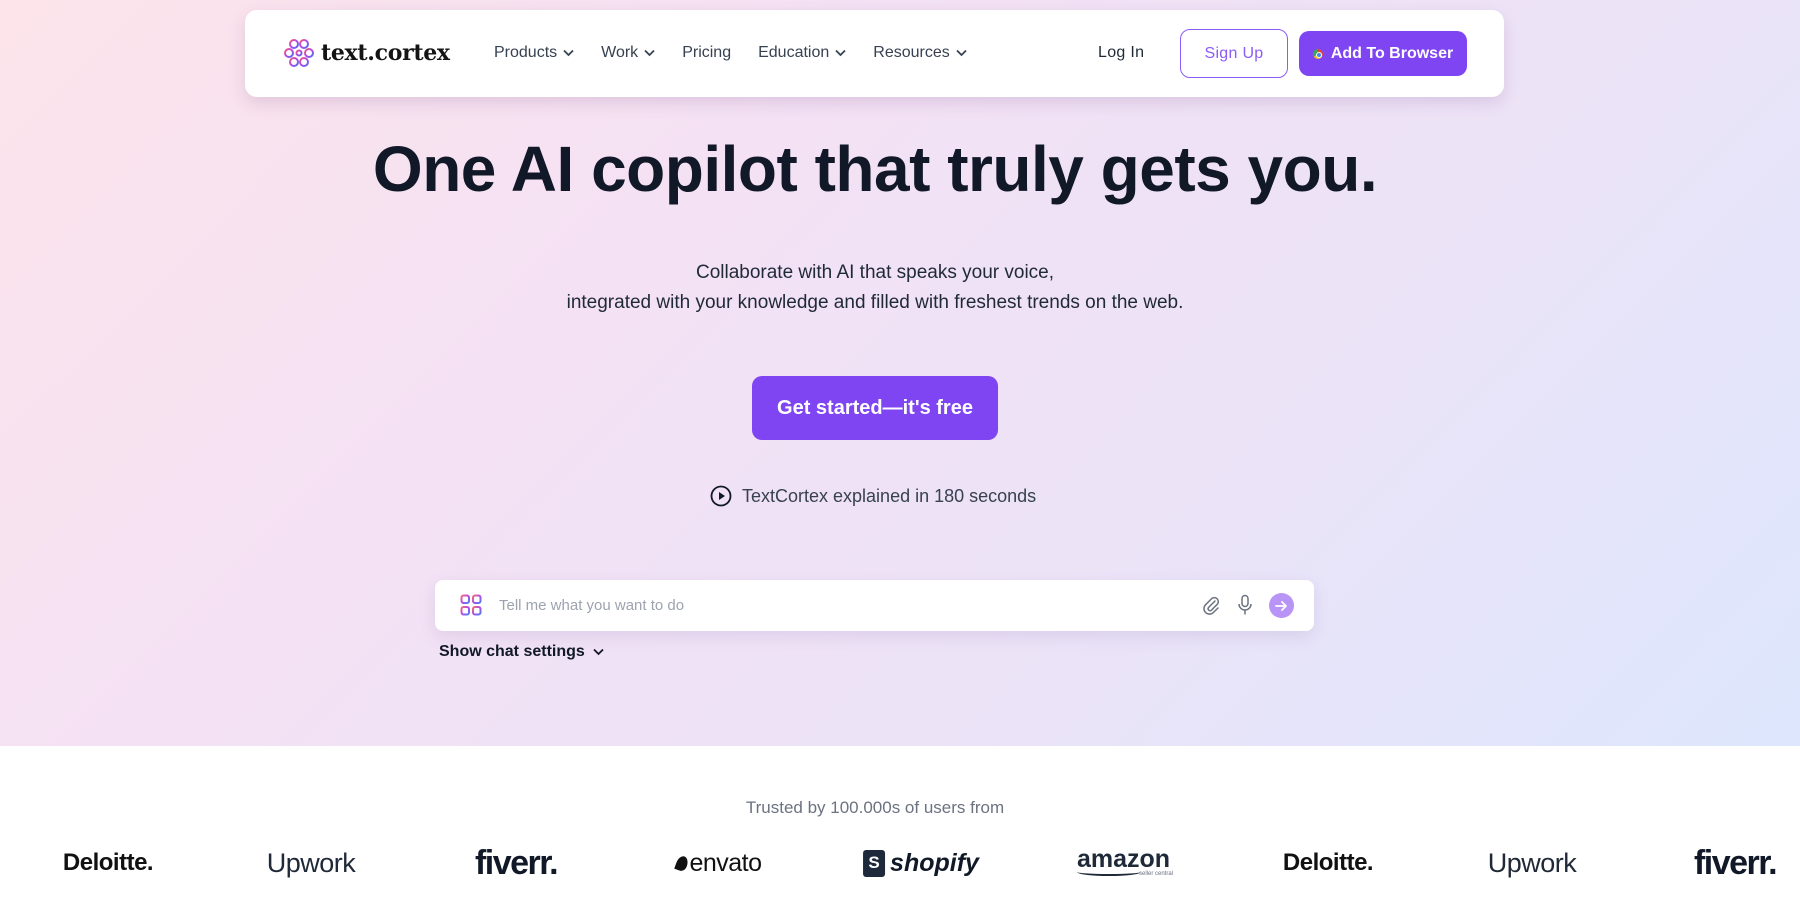  I want to click on explainer-video-link: TextCortex explained in 180 seconds, so click(873, 496).